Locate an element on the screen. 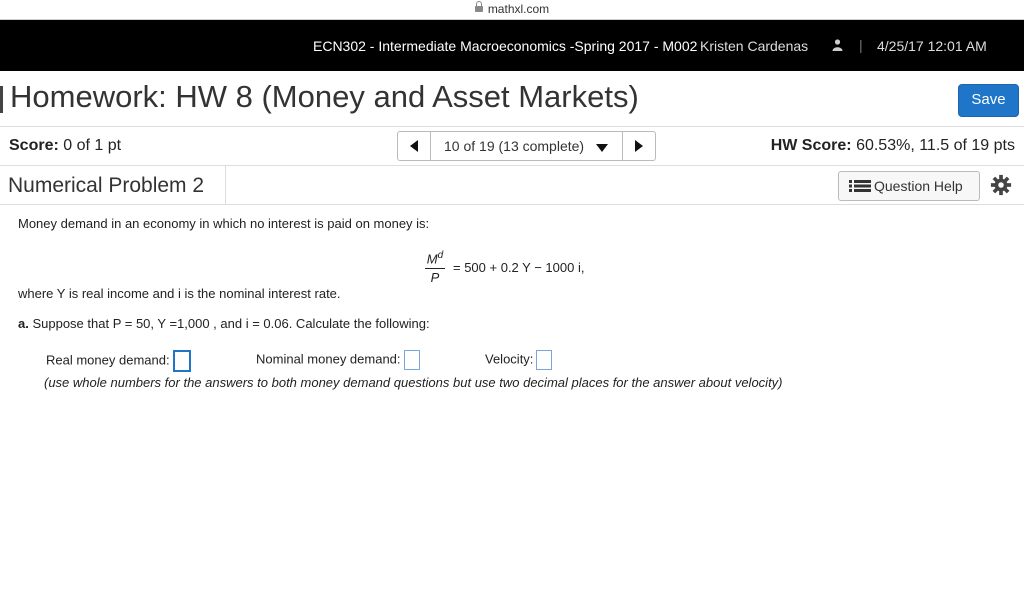  score-value: 0 of 1 pt is located at coordinates (92, 145).